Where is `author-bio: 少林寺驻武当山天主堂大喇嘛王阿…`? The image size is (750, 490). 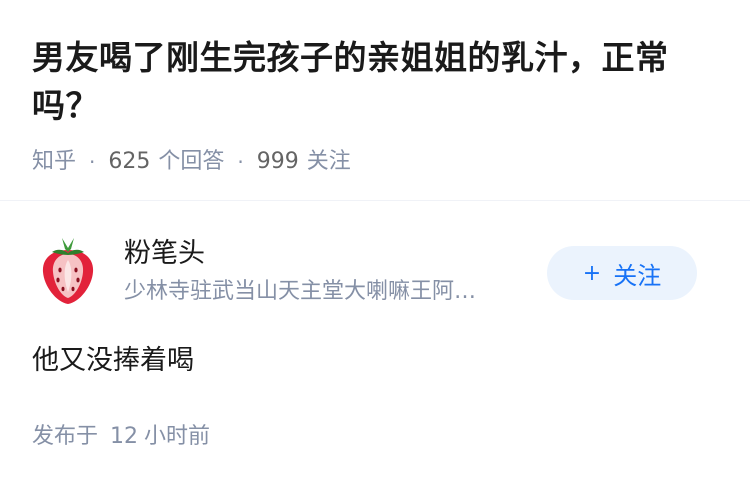
author-bio: 少林寺驻武当山天主堂大喇嘛王阿… is located at coordinates (300, 291).